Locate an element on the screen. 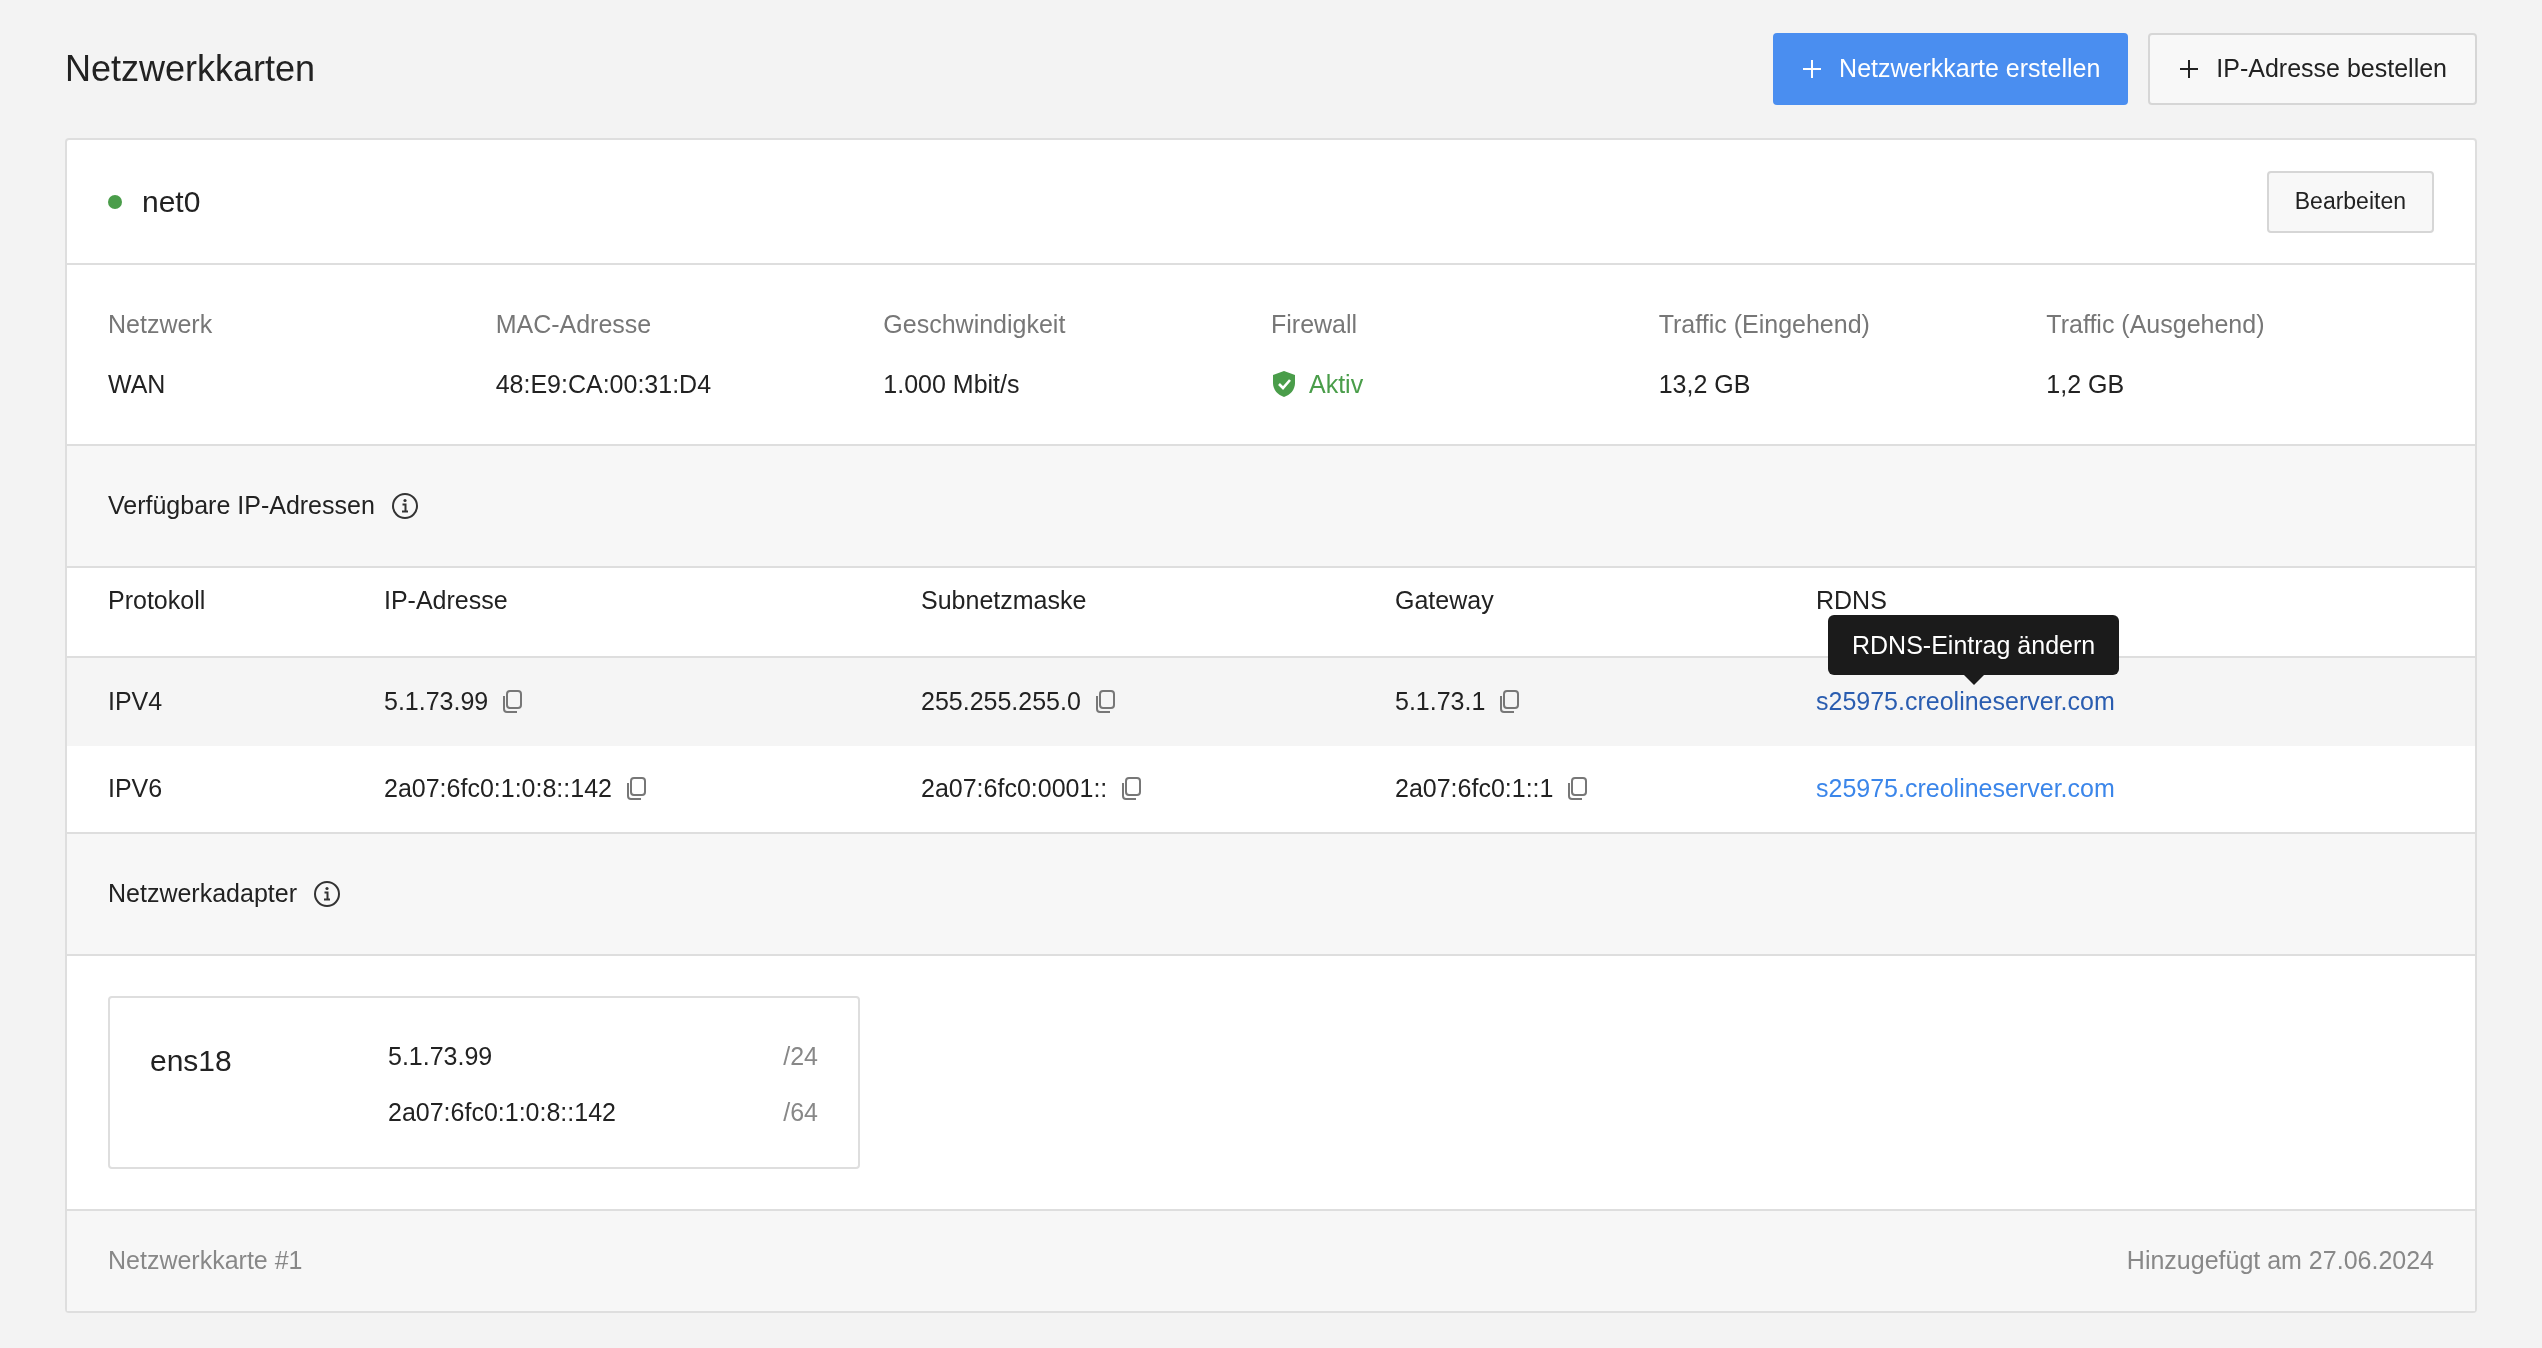 This screenshot has width=2542, height=1348. column-header: Protokoll is located at coordinates (157, 600).